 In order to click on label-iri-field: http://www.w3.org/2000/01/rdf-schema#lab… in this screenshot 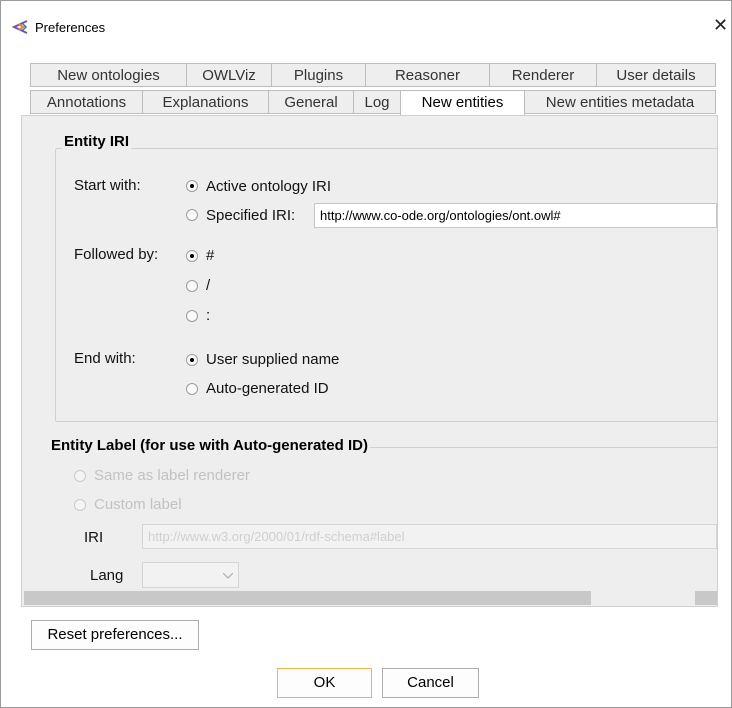, I will do `click(429, 536)`.